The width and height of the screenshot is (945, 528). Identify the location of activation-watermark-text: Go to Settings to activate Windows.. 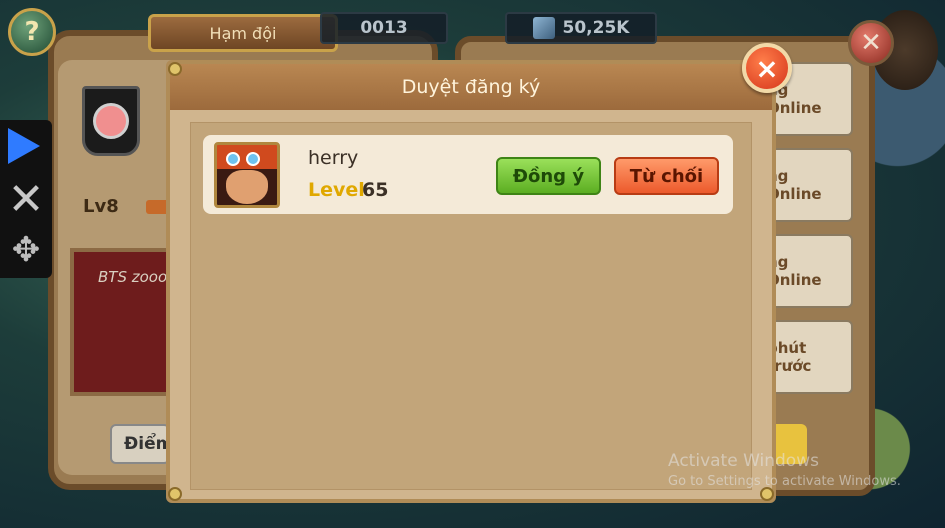
(784, 481).